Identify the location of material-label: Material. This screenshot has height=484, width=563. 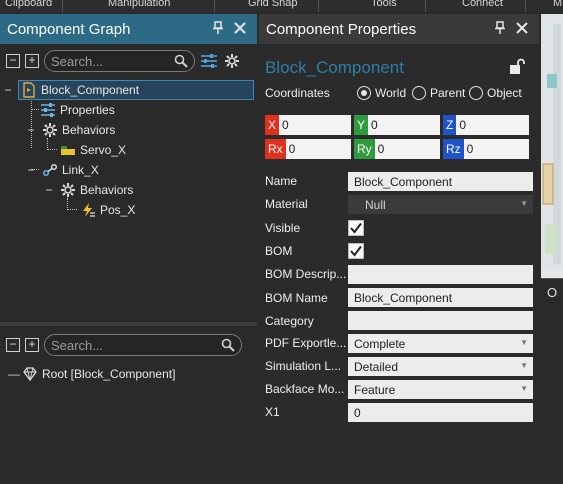
(286, 204).